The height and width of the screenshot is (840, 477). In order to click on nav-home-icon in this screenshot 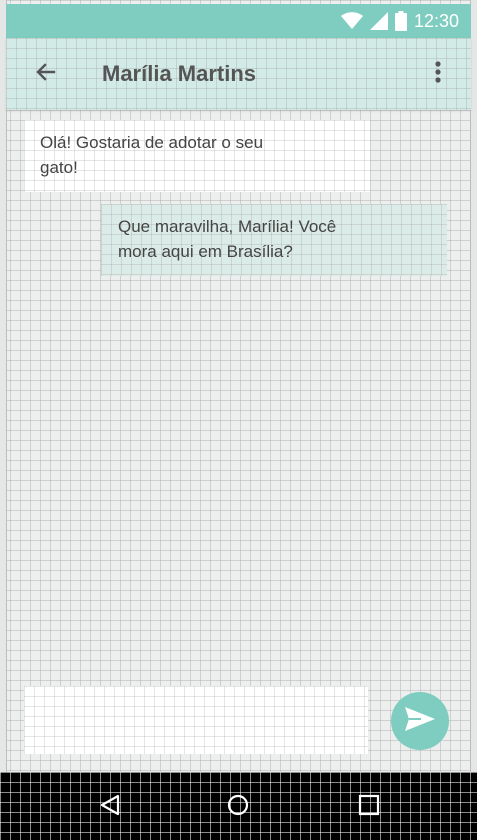, I will do `click(238, 807)`.